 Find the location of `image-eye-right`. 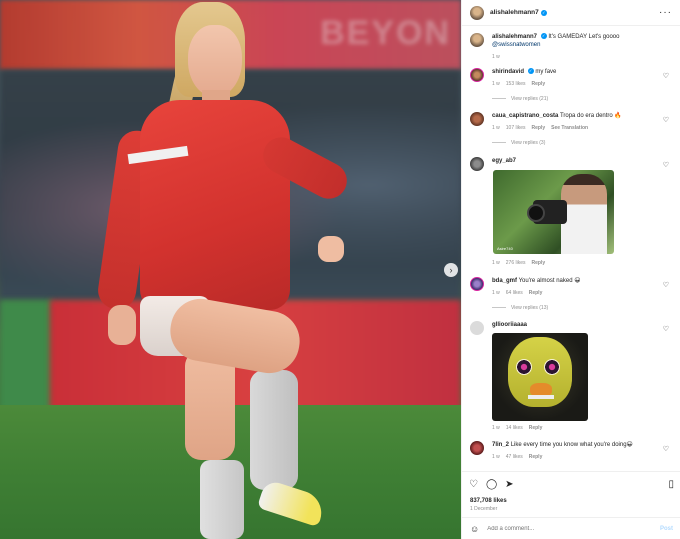

image-eye-right is located at coordinates (552, 367).